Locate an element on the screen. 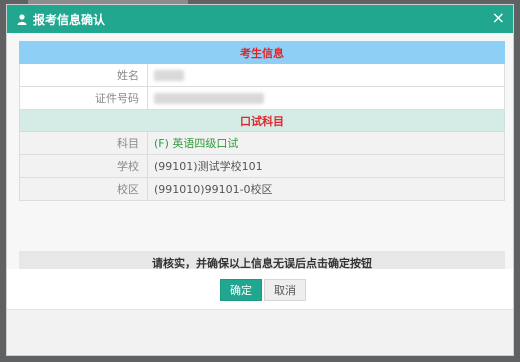  confirm-button: 确定 is located at coordinates (241, 290).